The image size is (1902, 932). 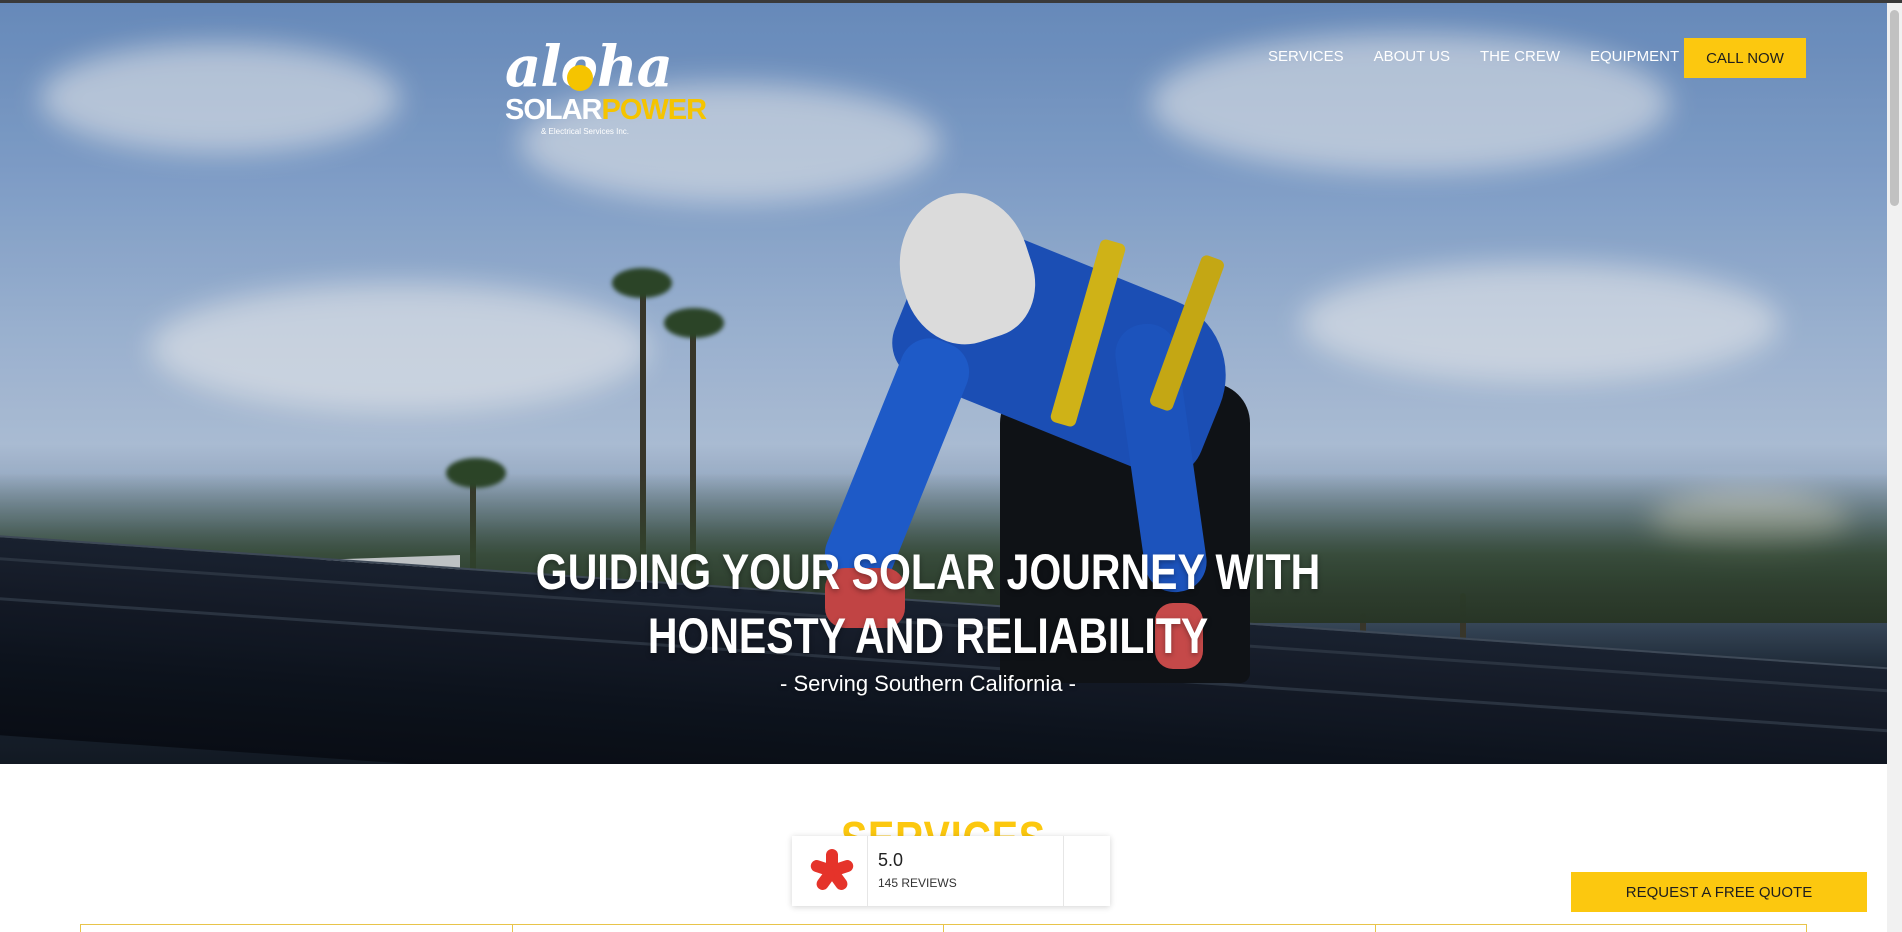 What do you see at coordinates (1719, 892) in the screenshot?
I see `request-quote-button: REQUEST A FREE QUOTE` at bounding box center [1719, 892].